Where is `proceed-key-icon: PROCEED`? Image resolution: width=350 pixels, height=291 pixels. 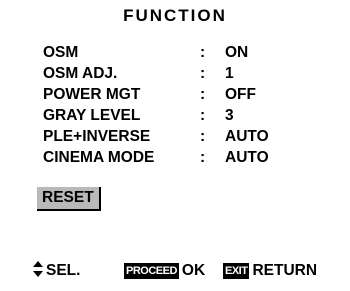 proceed-key-icon: PROCEED is located at coordinates (151, 271).